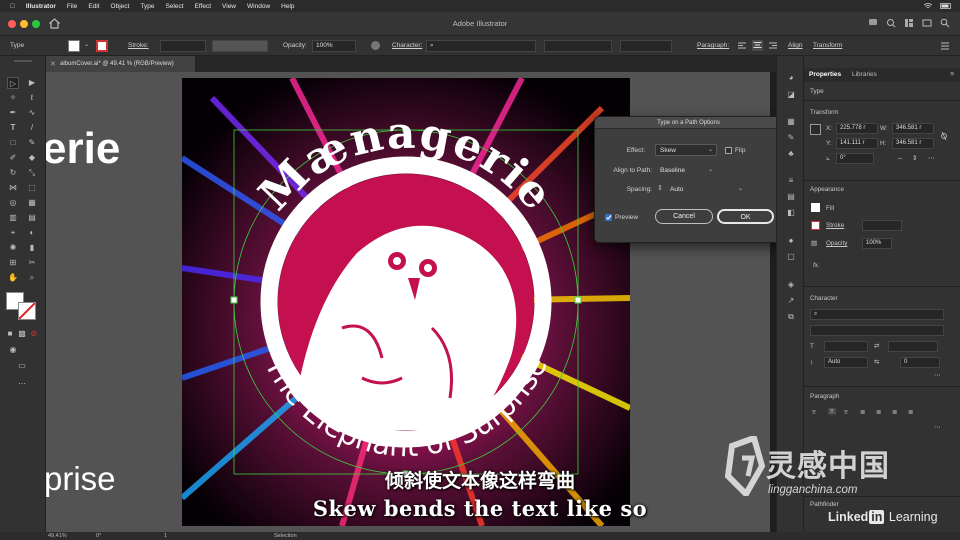  I want to click on rotation-view: 0°, so click(98, 536).